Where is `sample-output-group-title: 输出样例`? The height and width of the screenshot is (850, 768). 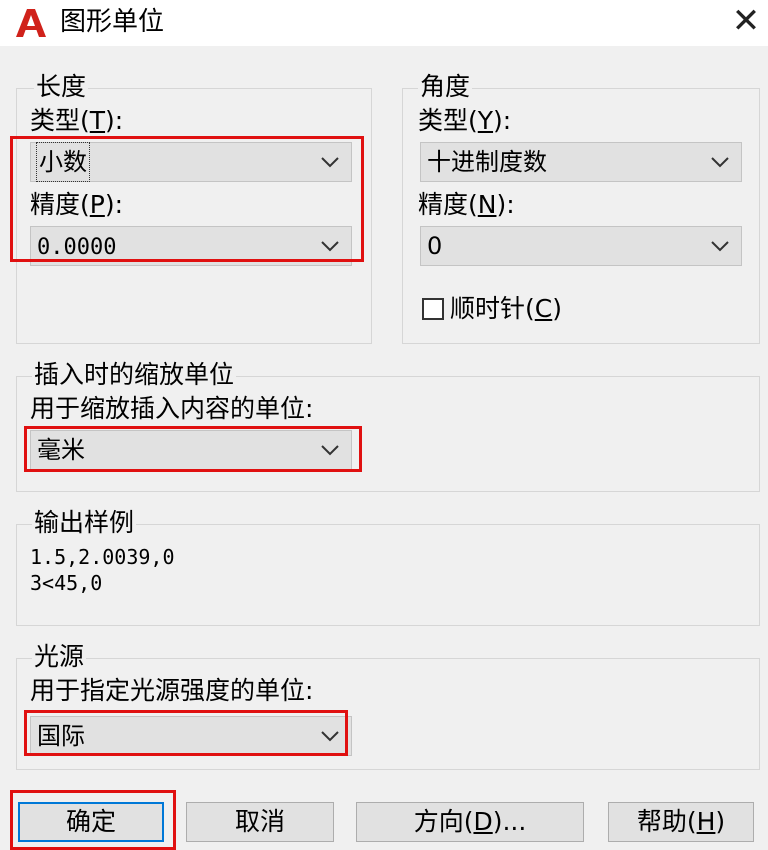
sample-output-group-title: 输出样例 is located at coordinates (84, 523).